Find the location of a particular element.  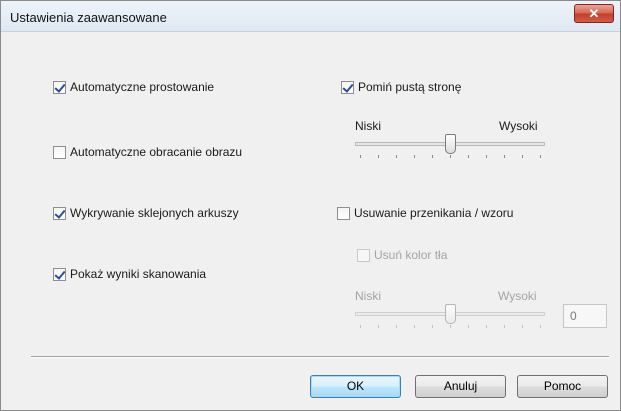

bg-level-high-label: Wysoki is located at coordinates (517, 296).